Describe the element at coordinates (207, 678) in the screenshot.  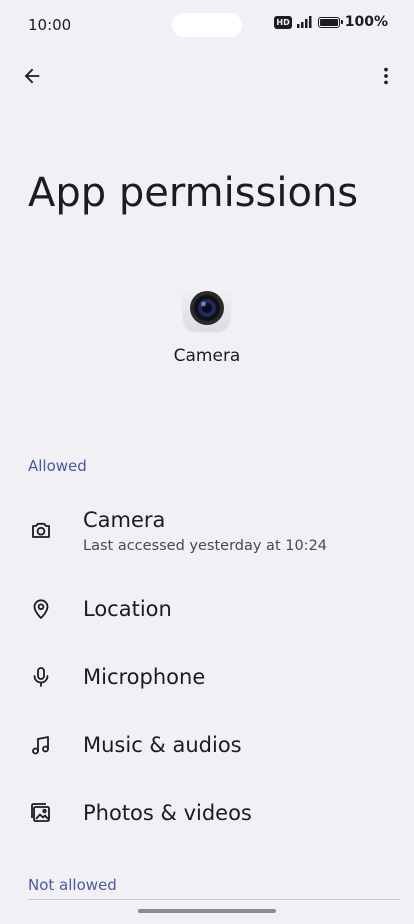
I see `permission-item-microphone: Microphone` at that location.